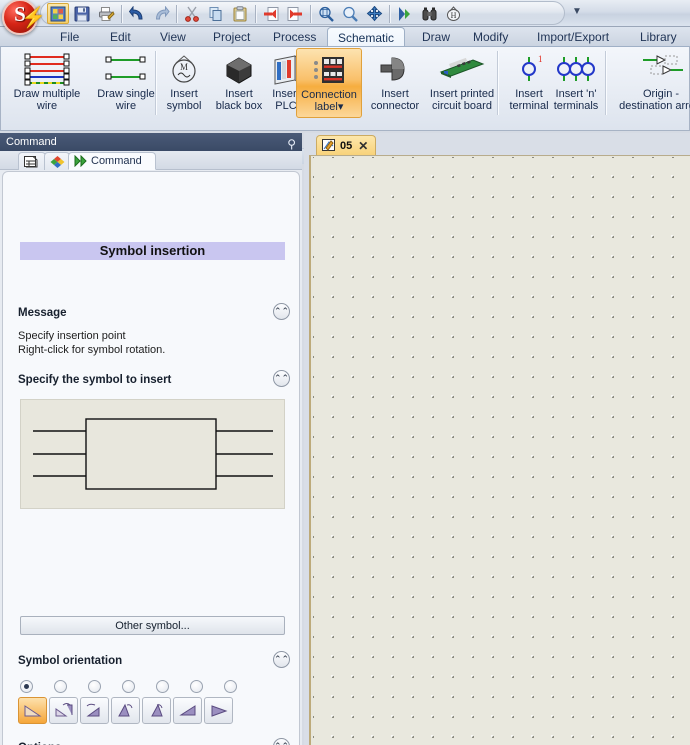  I want to click on symbol-section: Specify the symbol to insert ⌃⌃, so click(154, 378).